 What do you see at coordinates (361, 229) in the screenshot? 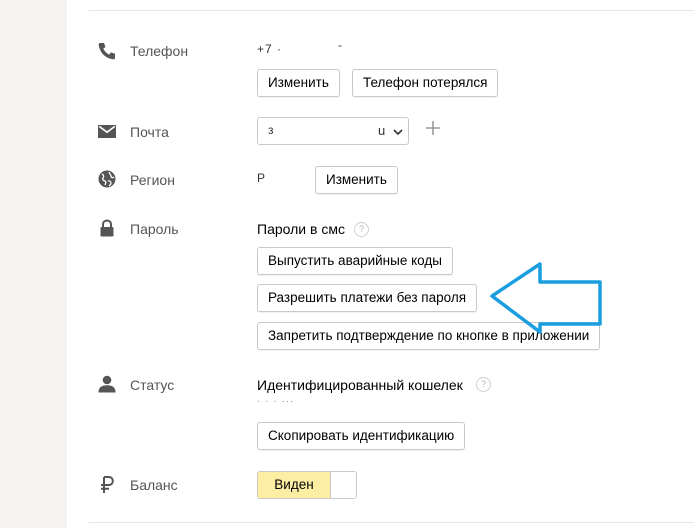
I see `password-help-icon: ?` at bounding box center [361, 229].